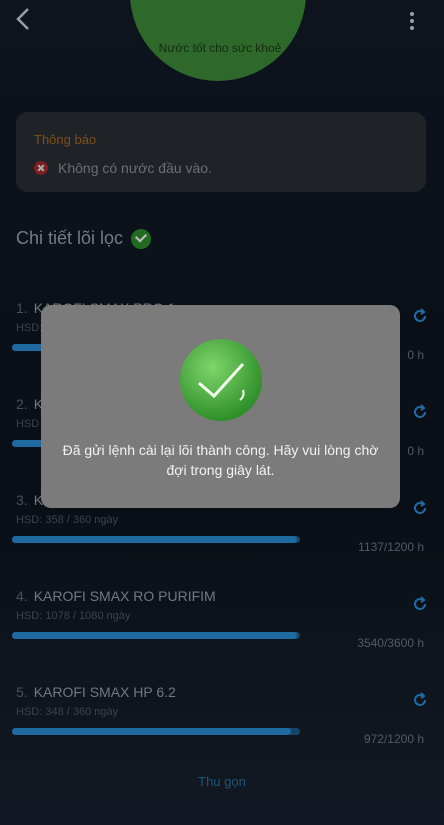  Describe the element at coordinates (221, 380) in the screenshot. I see `success-check-icon` at that location.